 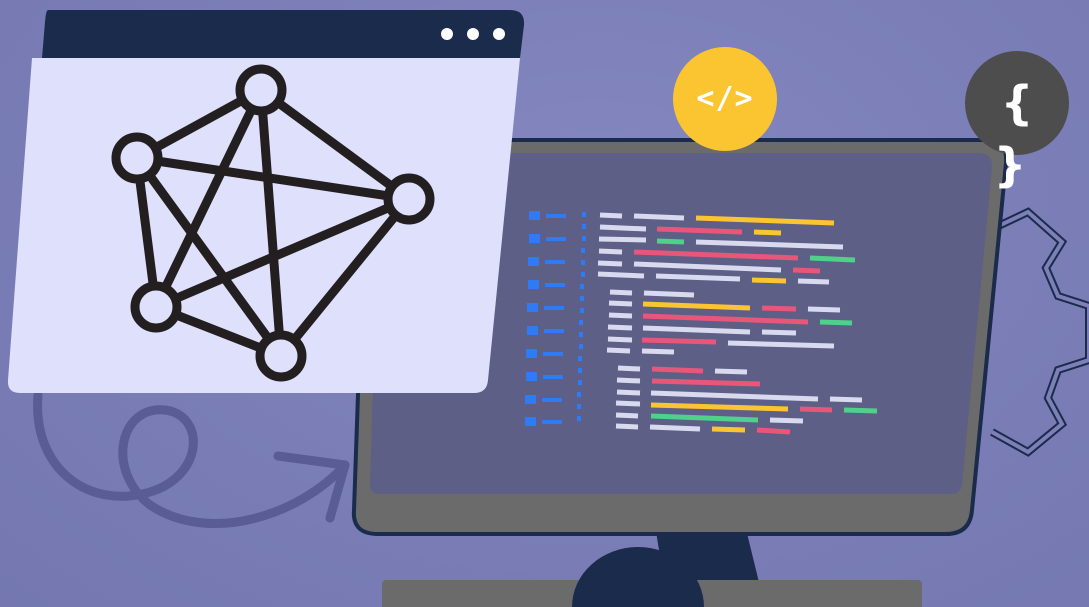 I want to click on window-titlebar-dots, so click(x=473, y=34).